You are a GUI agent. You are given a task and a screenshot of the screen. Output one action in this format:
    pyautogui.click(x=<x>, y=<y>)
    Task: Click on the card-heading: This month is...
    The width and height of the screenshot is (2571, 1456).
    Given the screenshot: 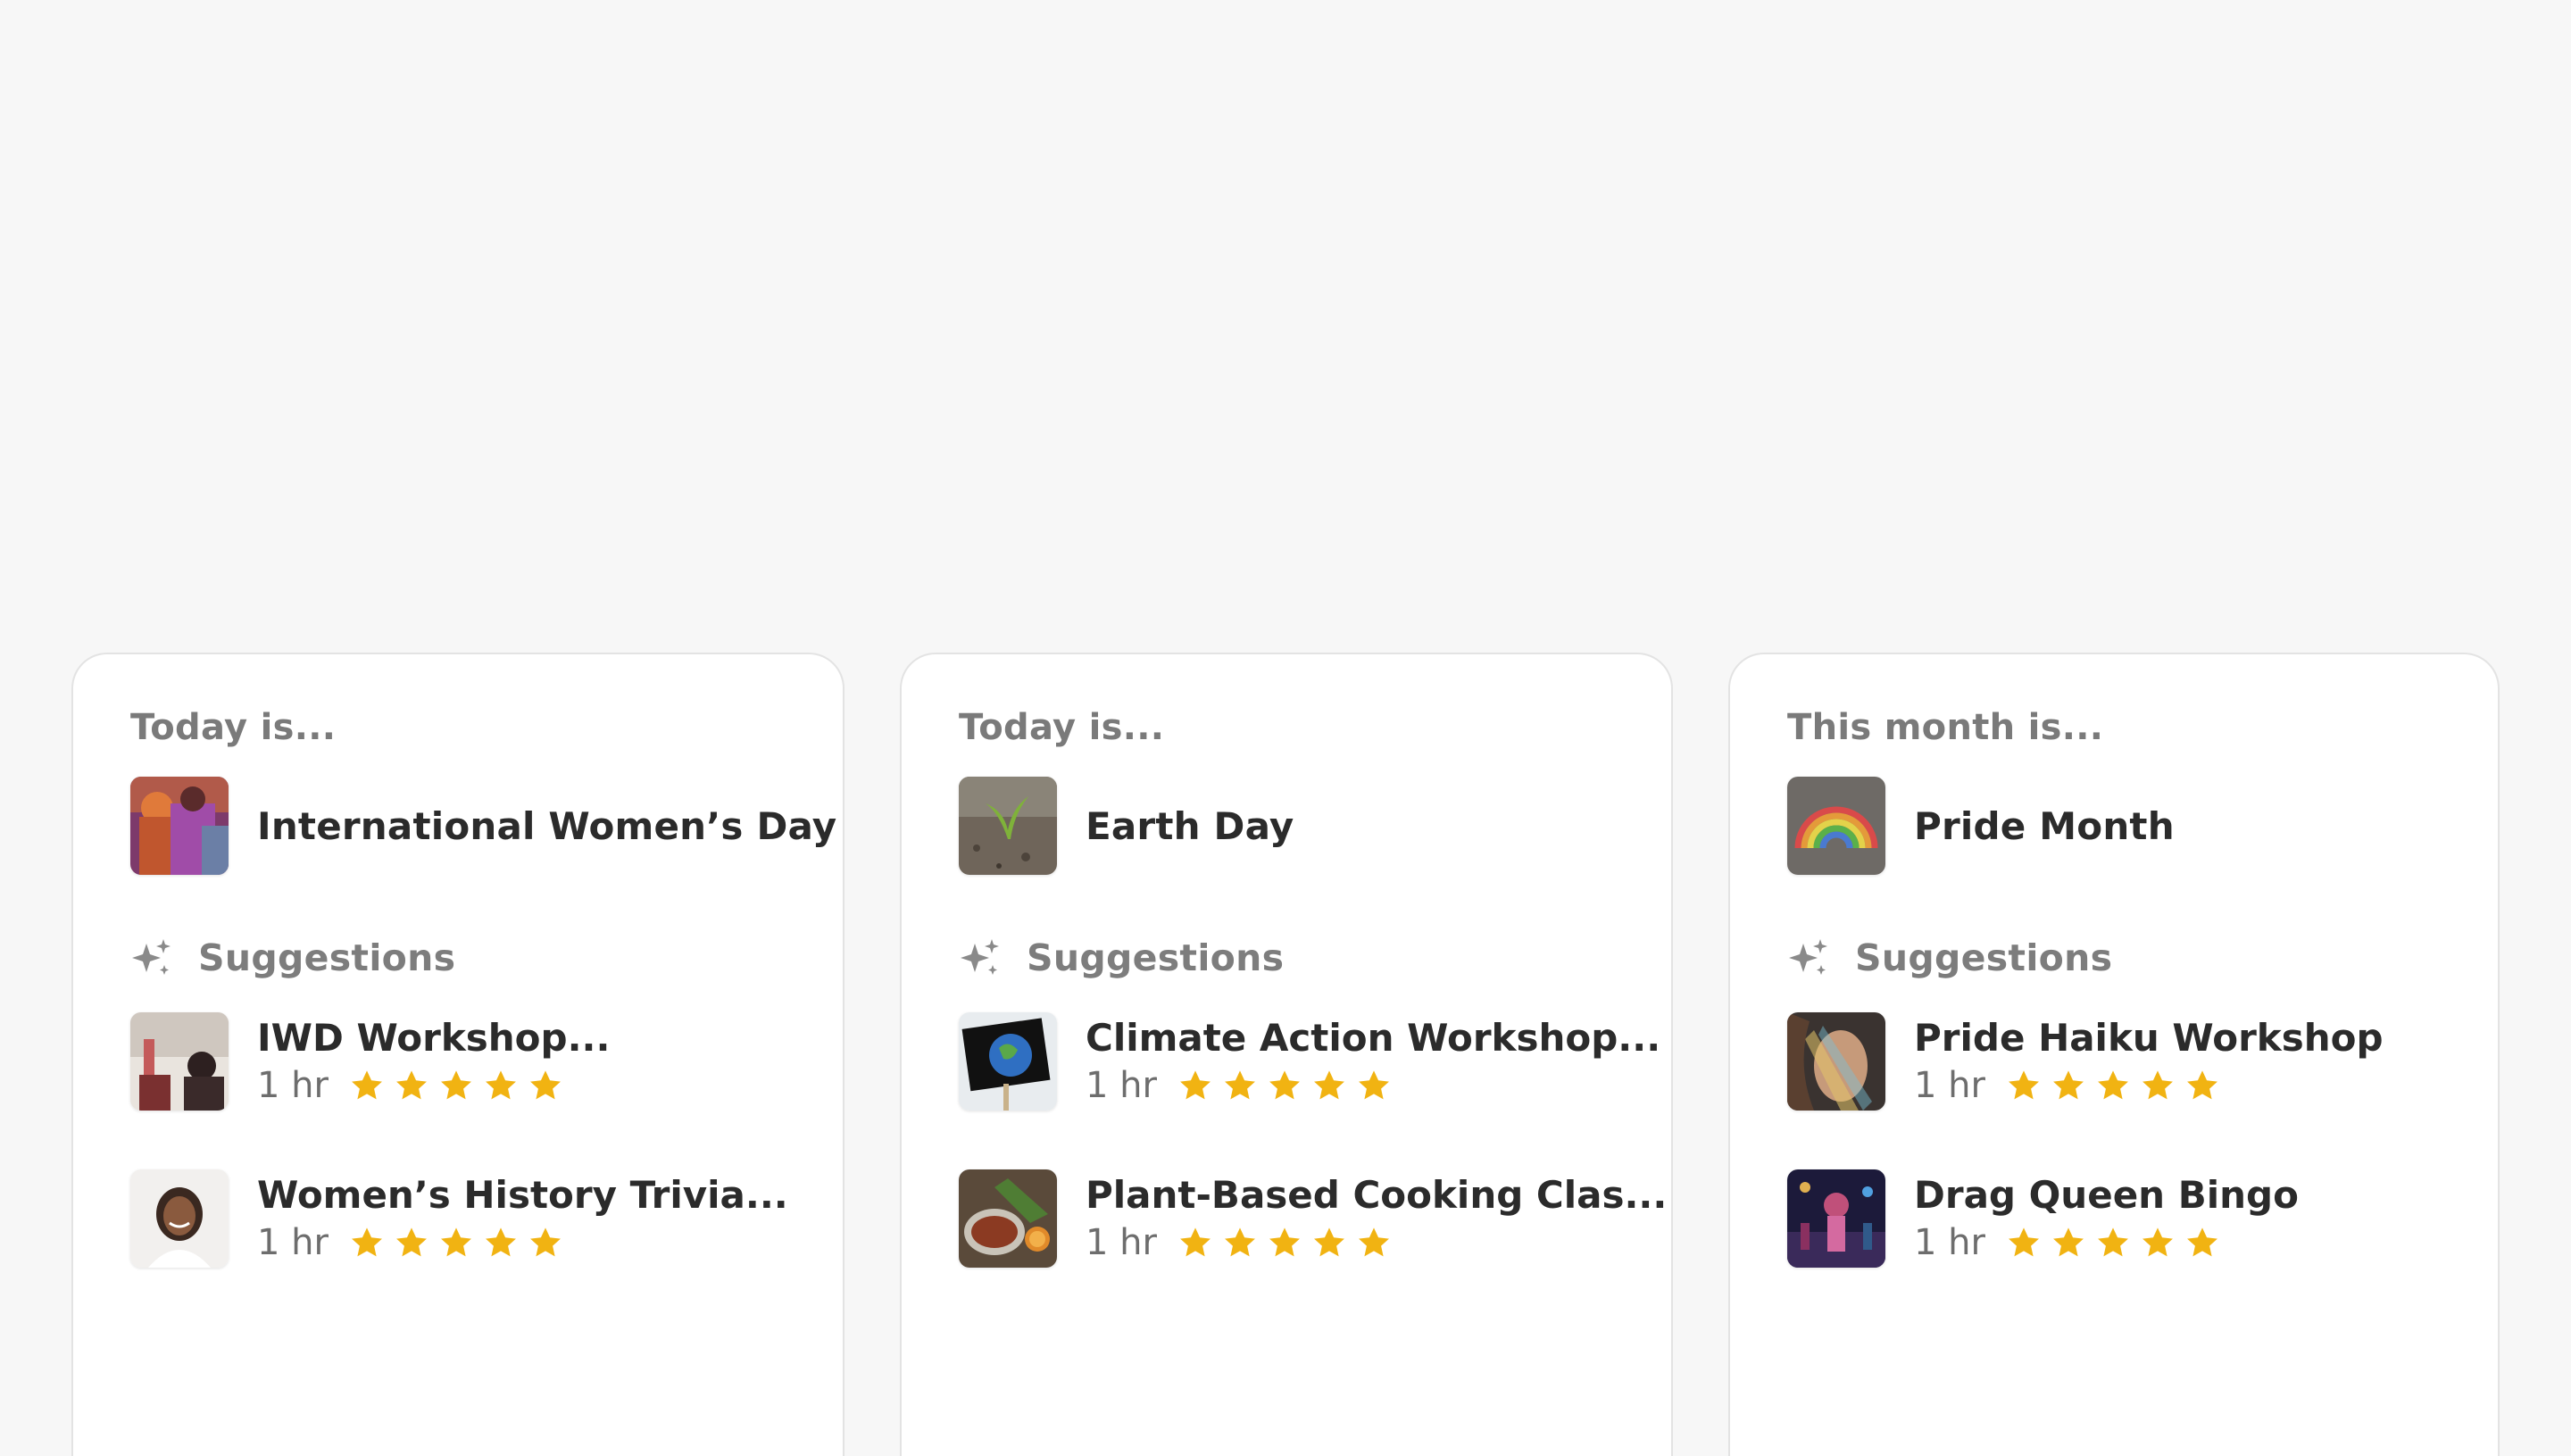 What is the action you would take?
    pyautogui.click(x=1945, y=727)
    